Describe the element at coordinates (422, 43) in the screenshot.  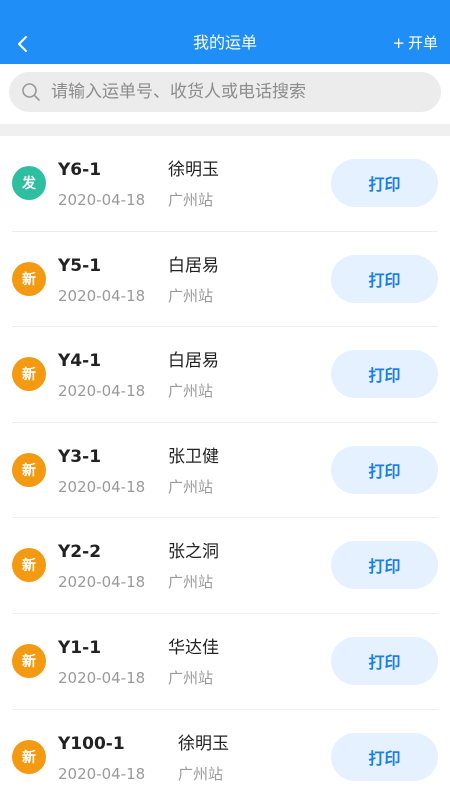
I see `new-order-label: 开单` at that location.